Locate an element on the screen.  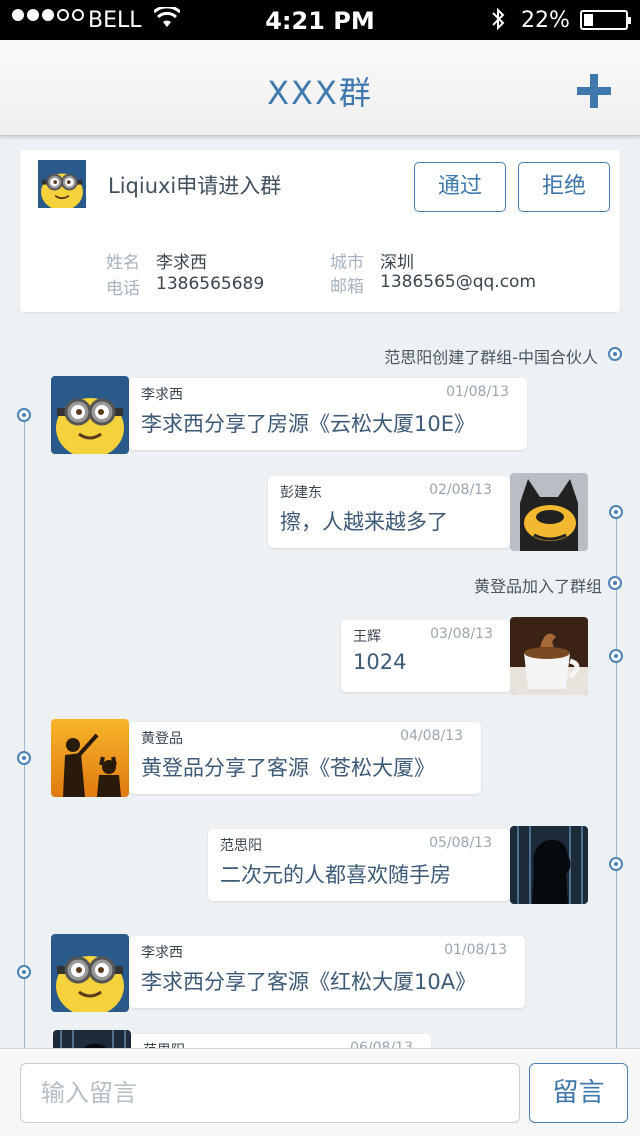
navigation-bar: XXX群 is located at coordinates (320, 88).